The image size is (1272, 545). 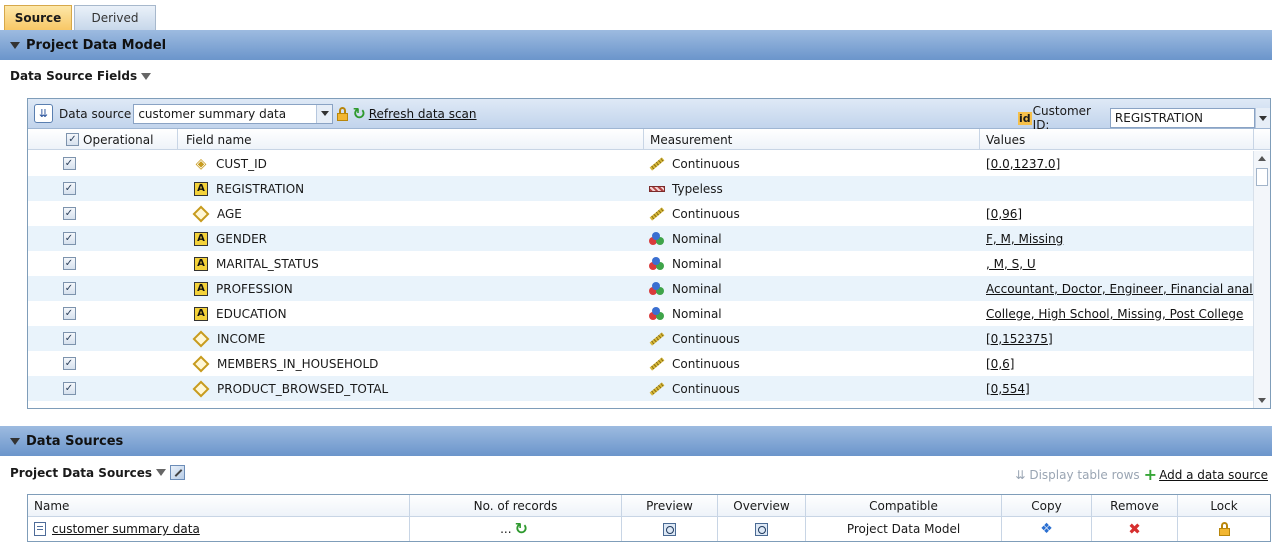 What do you see at coordinates (38, 17) in the screenshot?
I see `tab-source: Source` at bounding box center [38, 17].